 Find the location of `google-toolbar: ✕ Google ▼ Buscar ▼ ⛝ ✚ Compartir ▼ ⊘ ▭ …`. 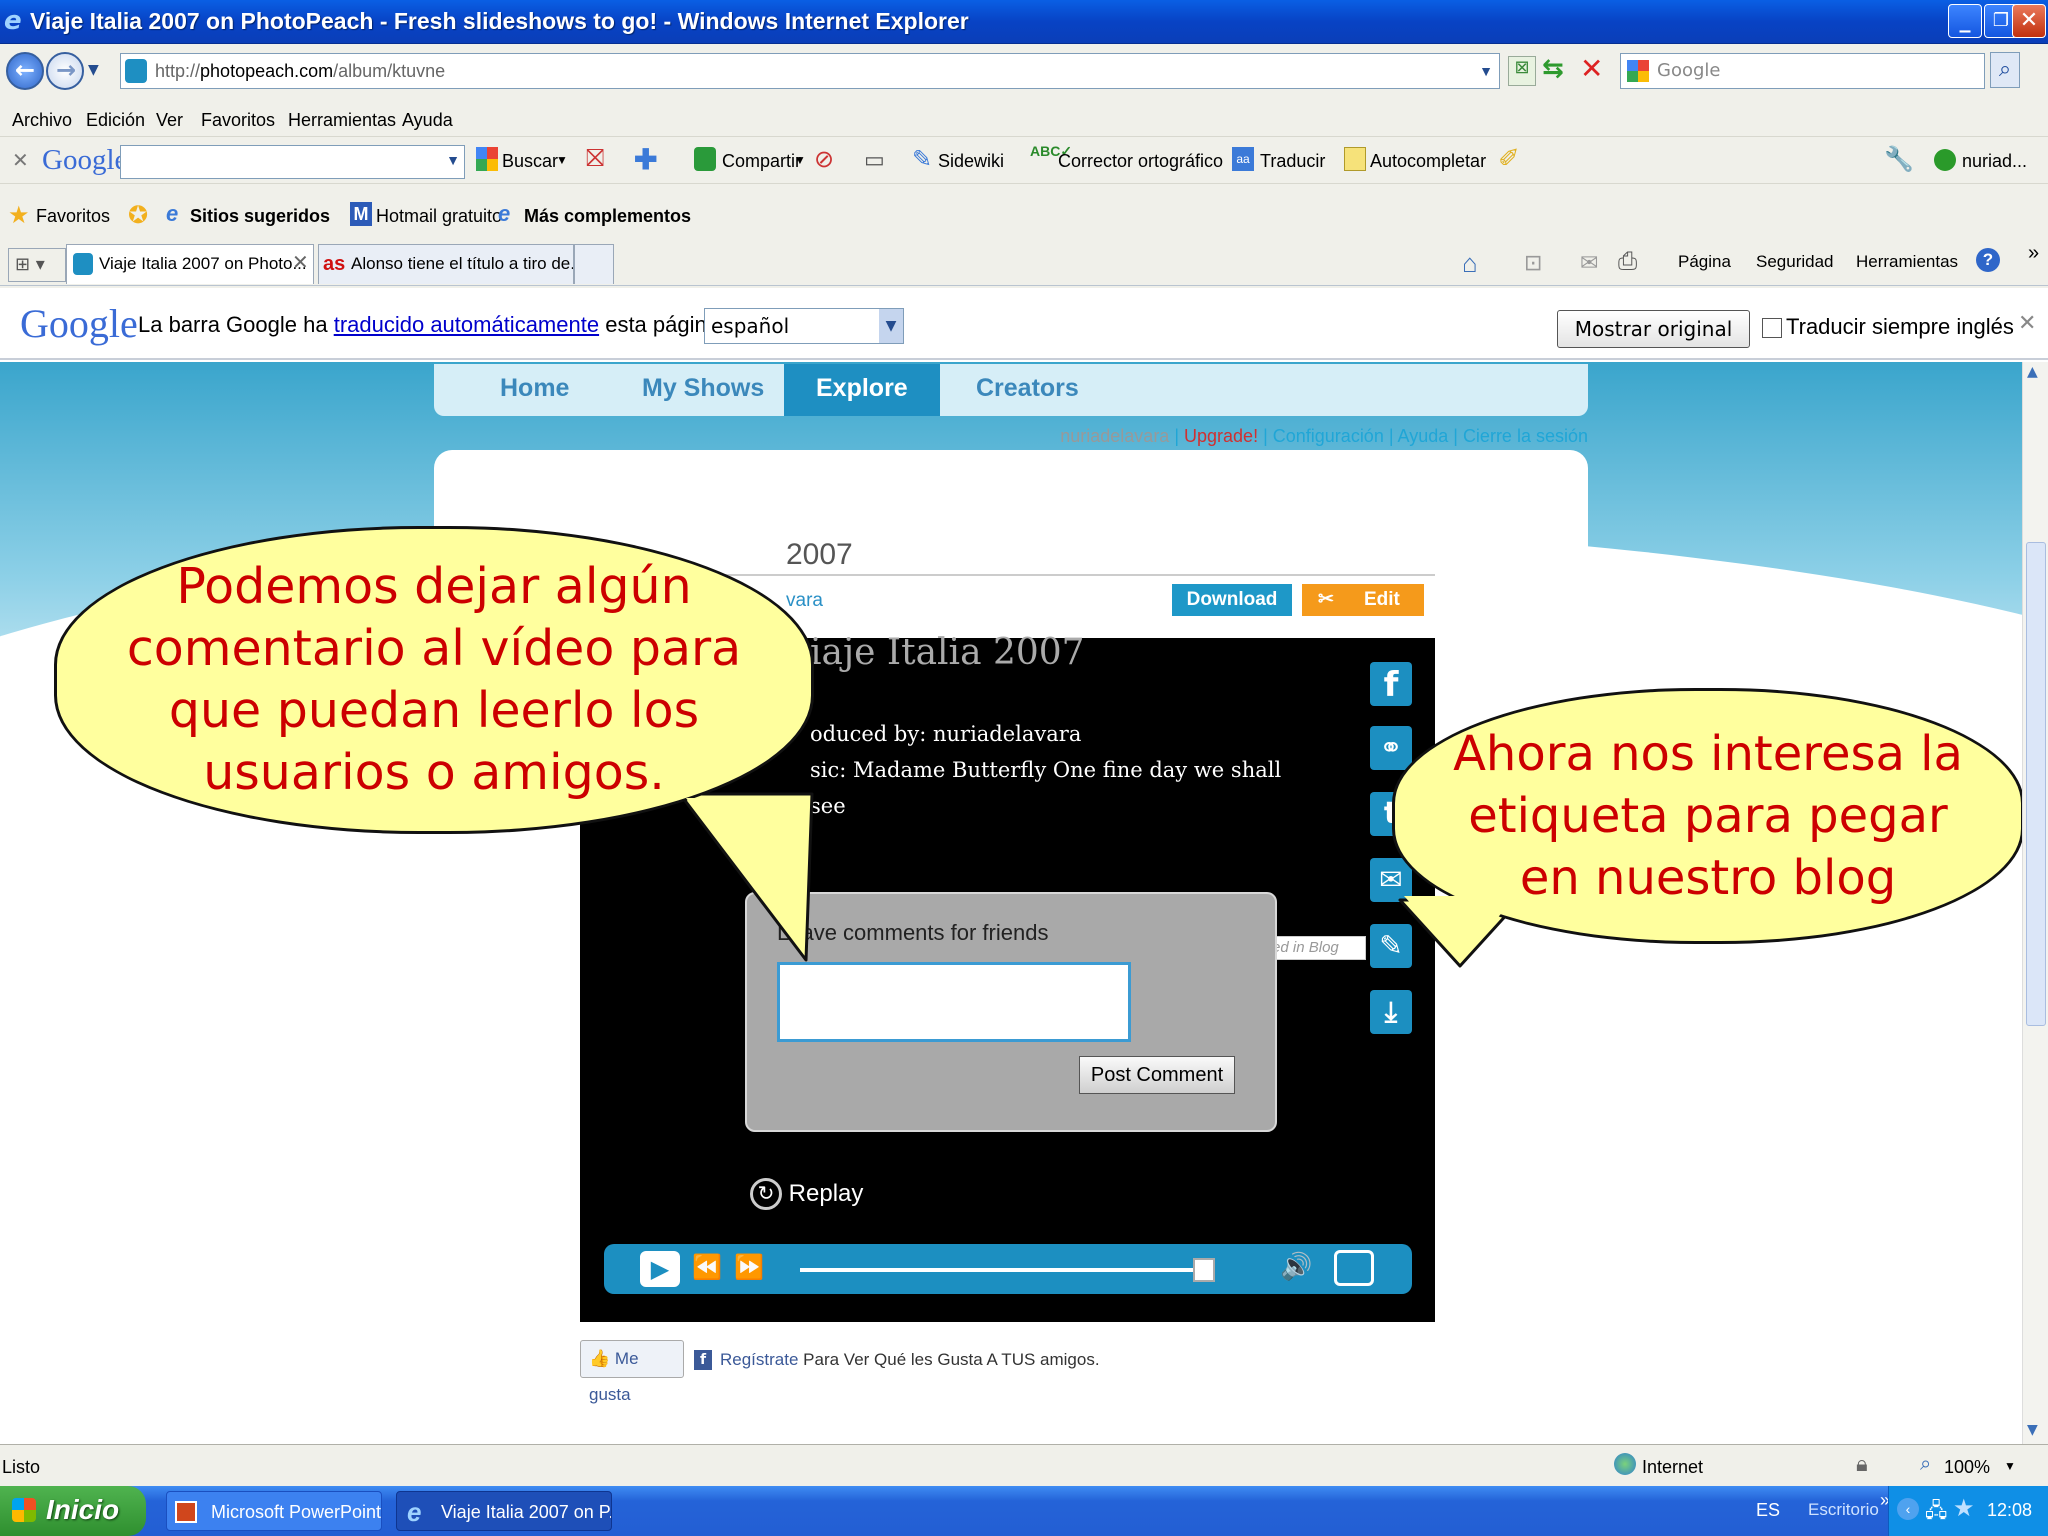

google-toolbar: ✕ Google ▼ Buscar ▼ ⛝ ✚ Compartir ▼ ⊘ ▭ … is located at coordinates (1024, 160).